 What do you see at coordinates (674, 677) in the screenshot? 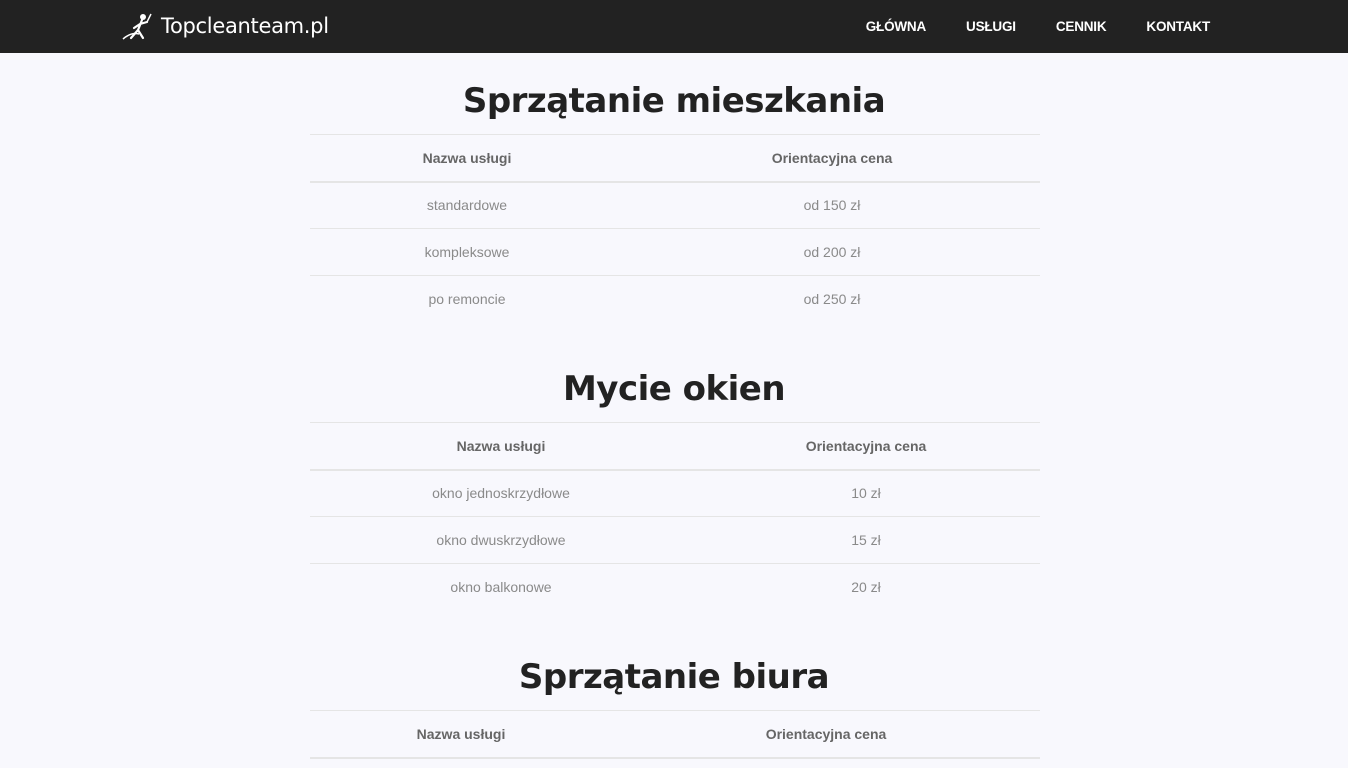
I see `section-title: Sprzątanie biura` at bounding box center [674, 677].